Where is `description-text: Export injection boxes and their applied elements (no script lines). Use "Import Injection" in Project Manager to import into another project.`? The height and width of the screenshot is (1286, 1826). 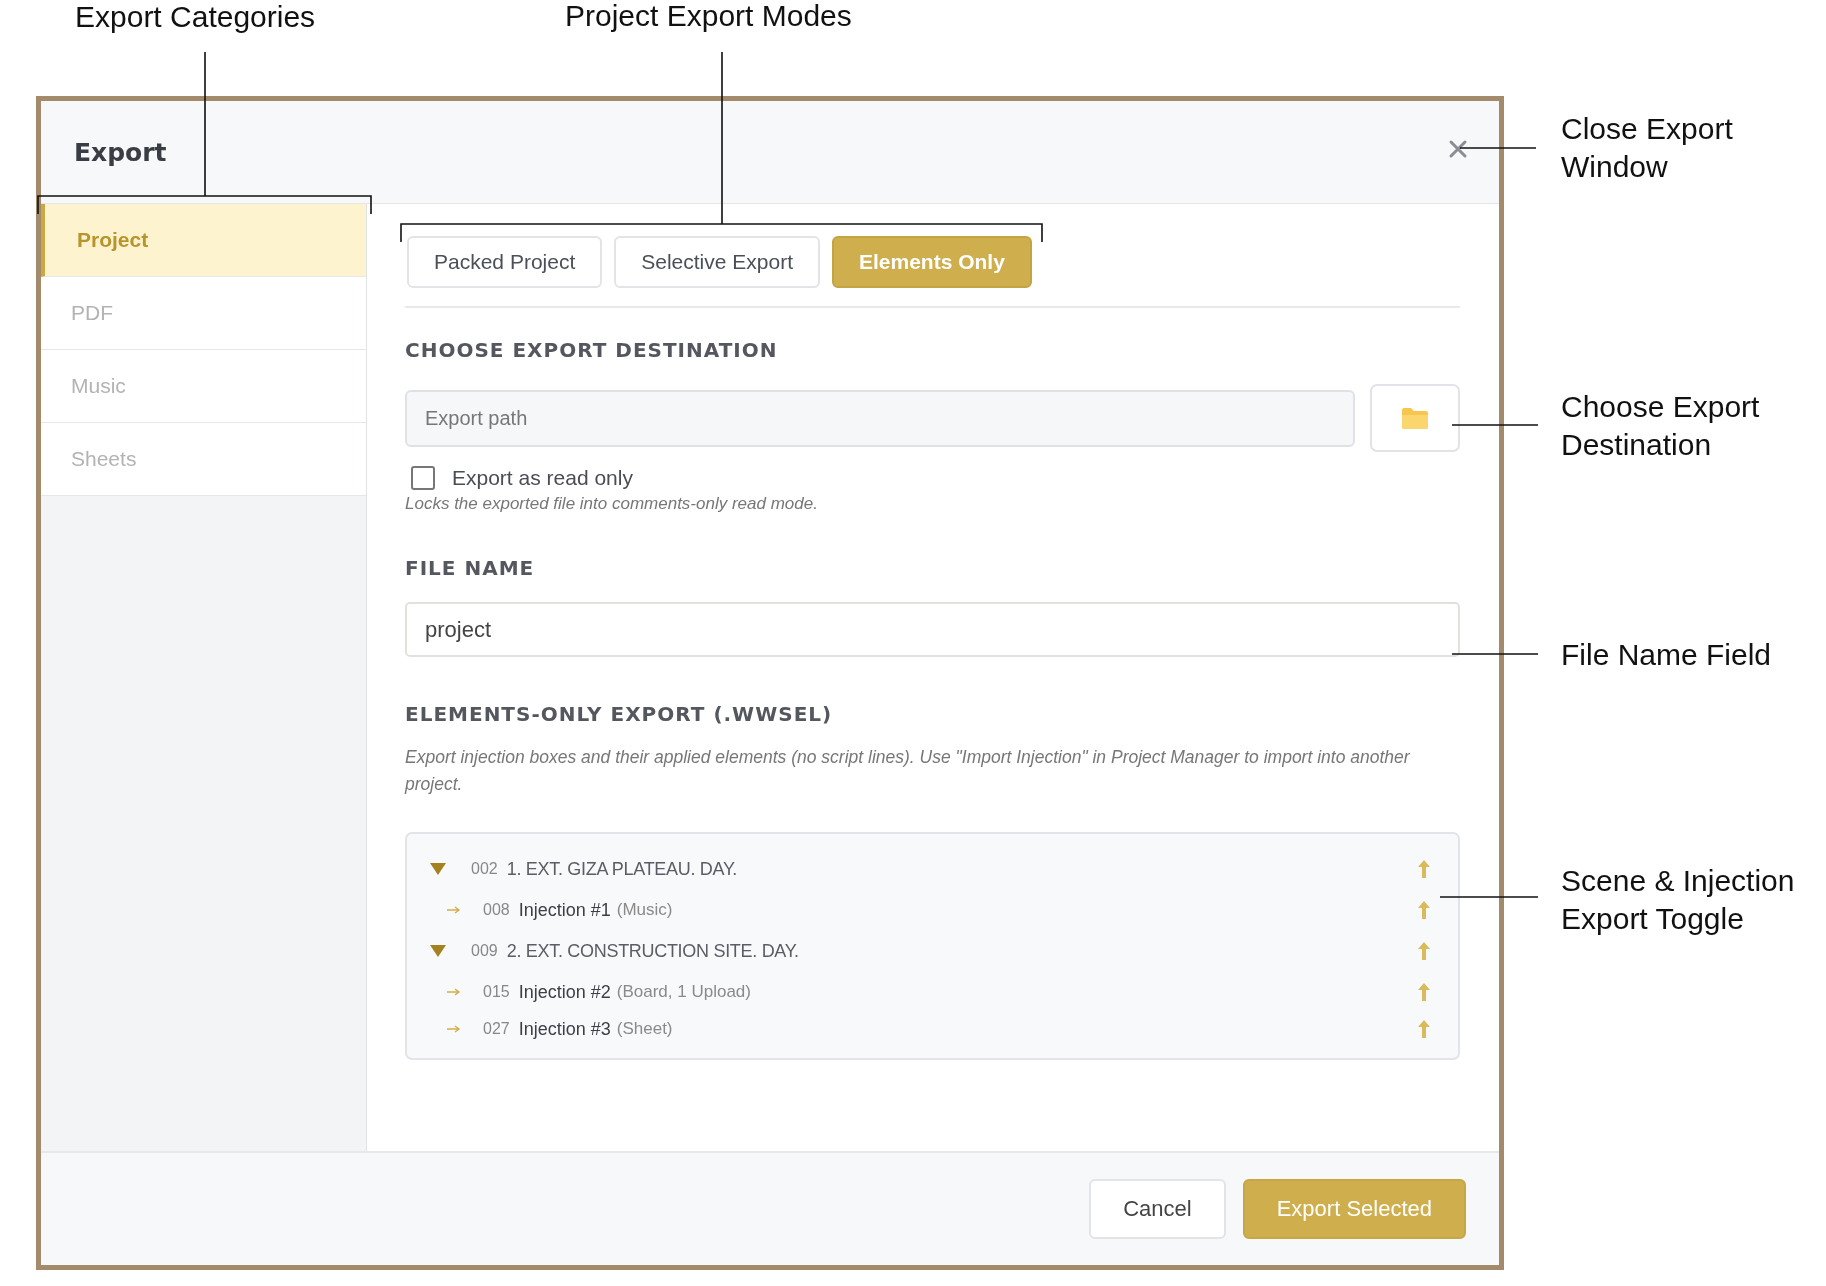
description-text: Export injection boxes and their applied elements (no script lines). Use "Import Injection" in Project Manager to import into another project. is located at coordinates (908, 771).